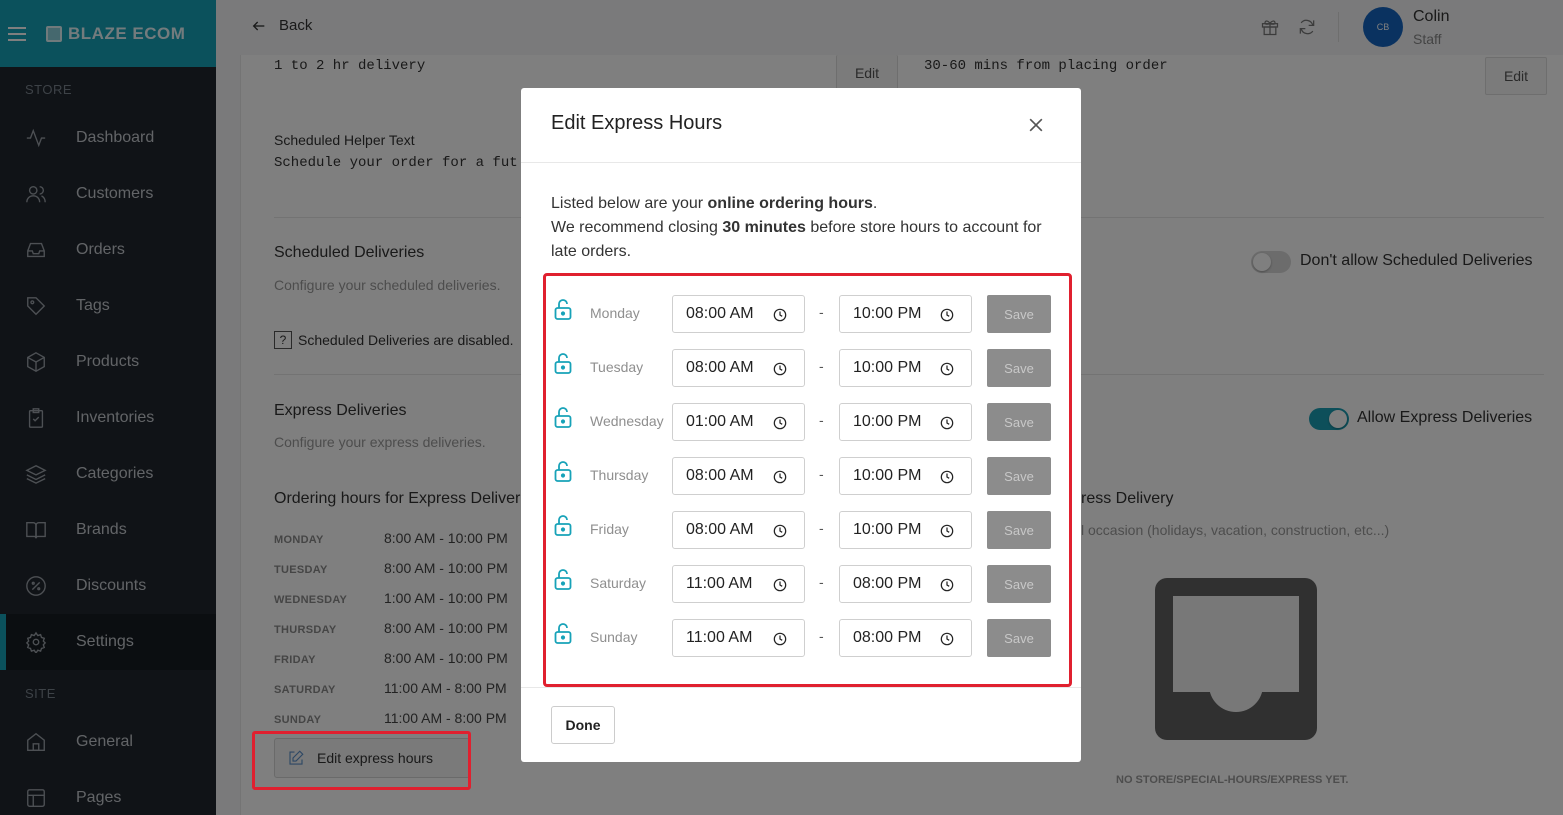 This screenshot has height=815, width=1563. I want to click on day-name: Sunday, so click(614, 637).